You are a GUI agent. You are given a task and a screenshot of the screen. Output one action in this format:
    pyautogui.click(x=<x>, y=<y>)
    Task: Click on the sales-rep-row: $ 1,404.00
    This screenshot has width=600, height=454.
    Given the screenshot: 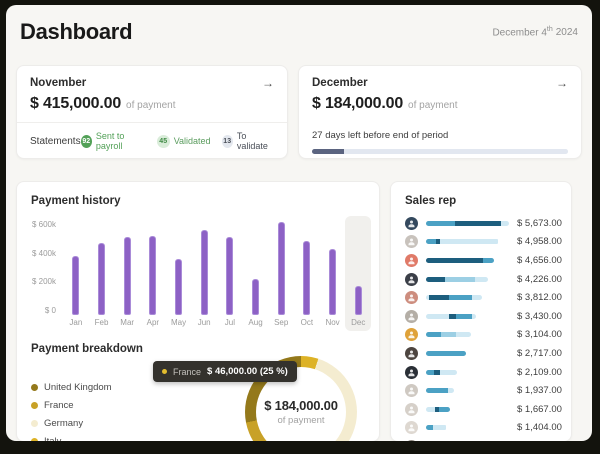 What is the action you would take?
    pyautogui.click(x=483, y=428)
    